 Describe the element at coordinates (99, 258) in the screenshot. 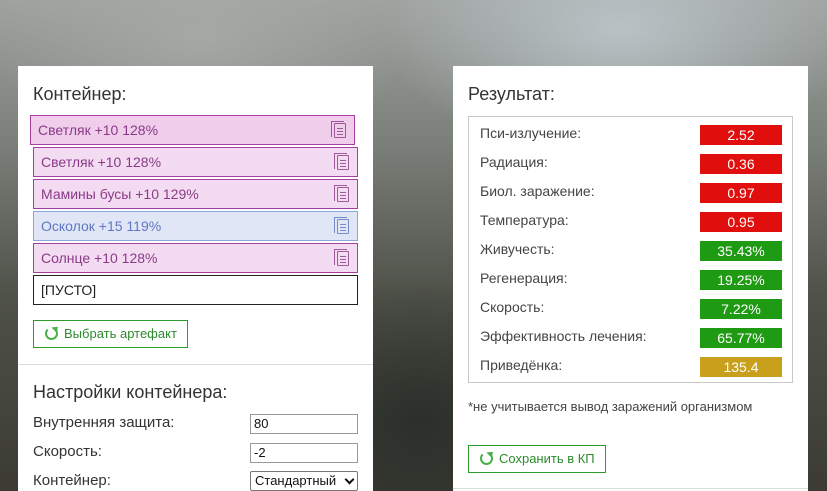

I see `slot-label: Солнце +10 128%` at that location.